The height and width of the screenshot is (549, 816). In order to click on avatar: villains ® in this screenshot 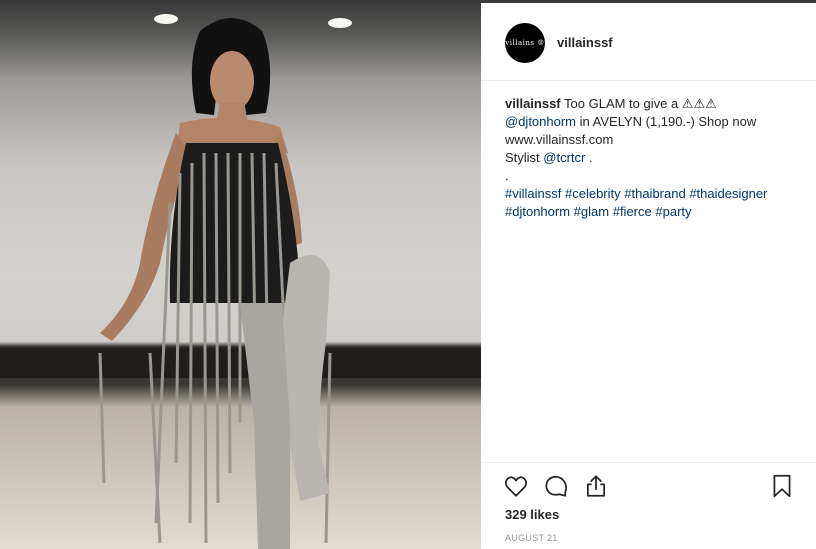, I will do `click(525, 43)`.